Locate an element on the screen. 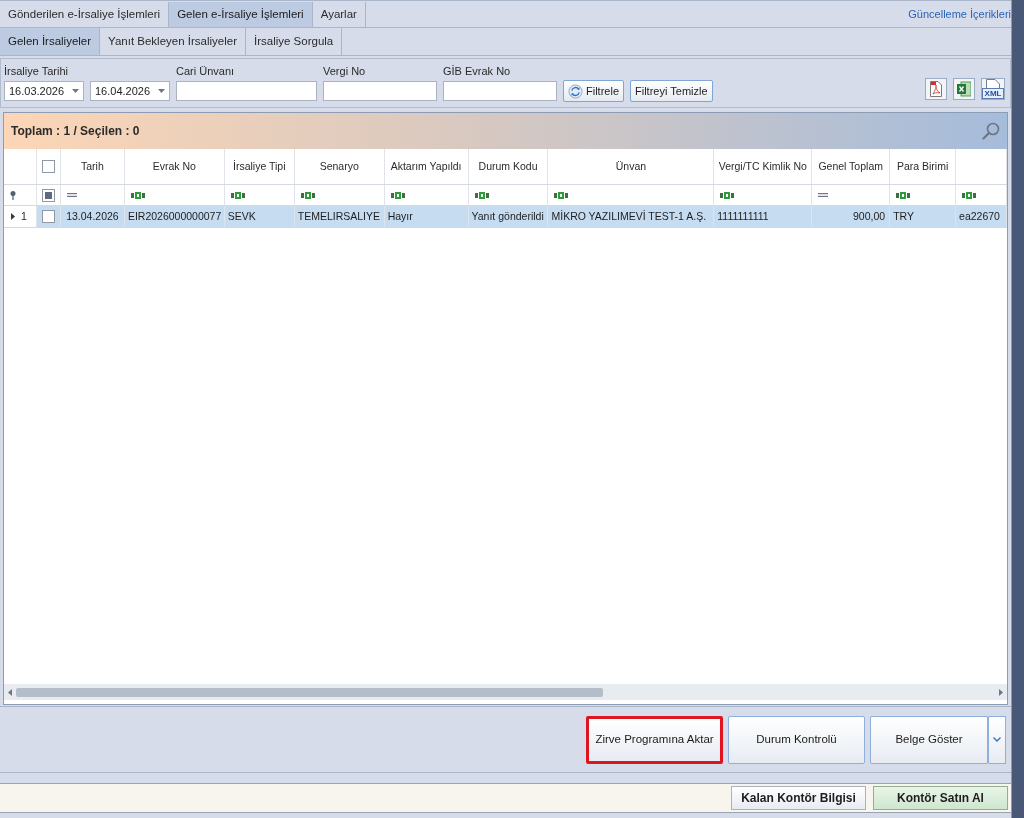 The image size is (1024, 818). pdf-document-icon is located at coordinates (936, 89).